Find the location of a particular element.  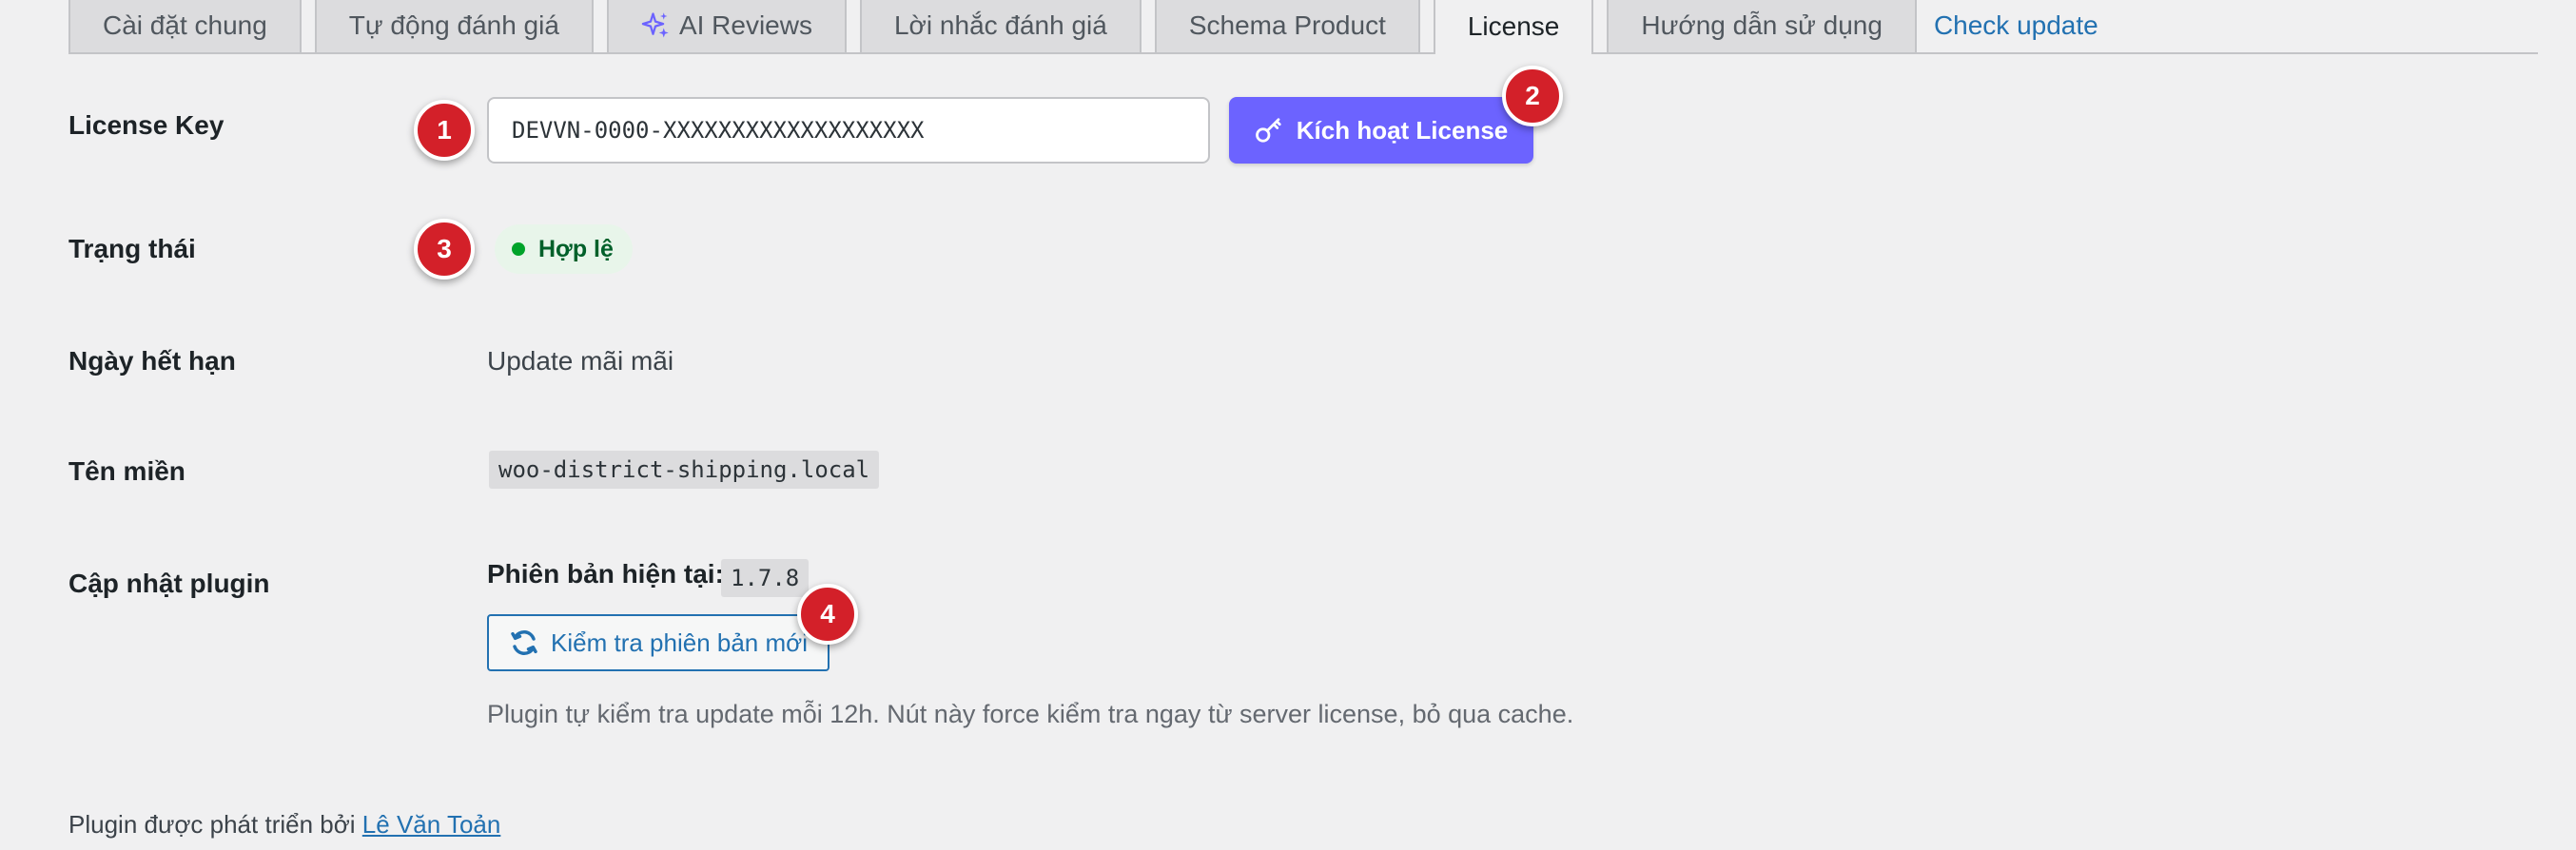

tab-ai-reviews: AI Reviews is located at coordinates (726, 26).